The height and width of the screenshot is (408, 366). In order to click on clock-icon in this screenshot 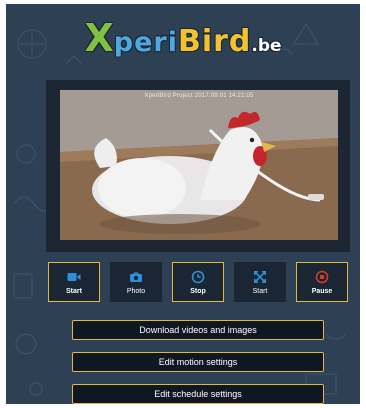, I will do `click(198, 276)`.